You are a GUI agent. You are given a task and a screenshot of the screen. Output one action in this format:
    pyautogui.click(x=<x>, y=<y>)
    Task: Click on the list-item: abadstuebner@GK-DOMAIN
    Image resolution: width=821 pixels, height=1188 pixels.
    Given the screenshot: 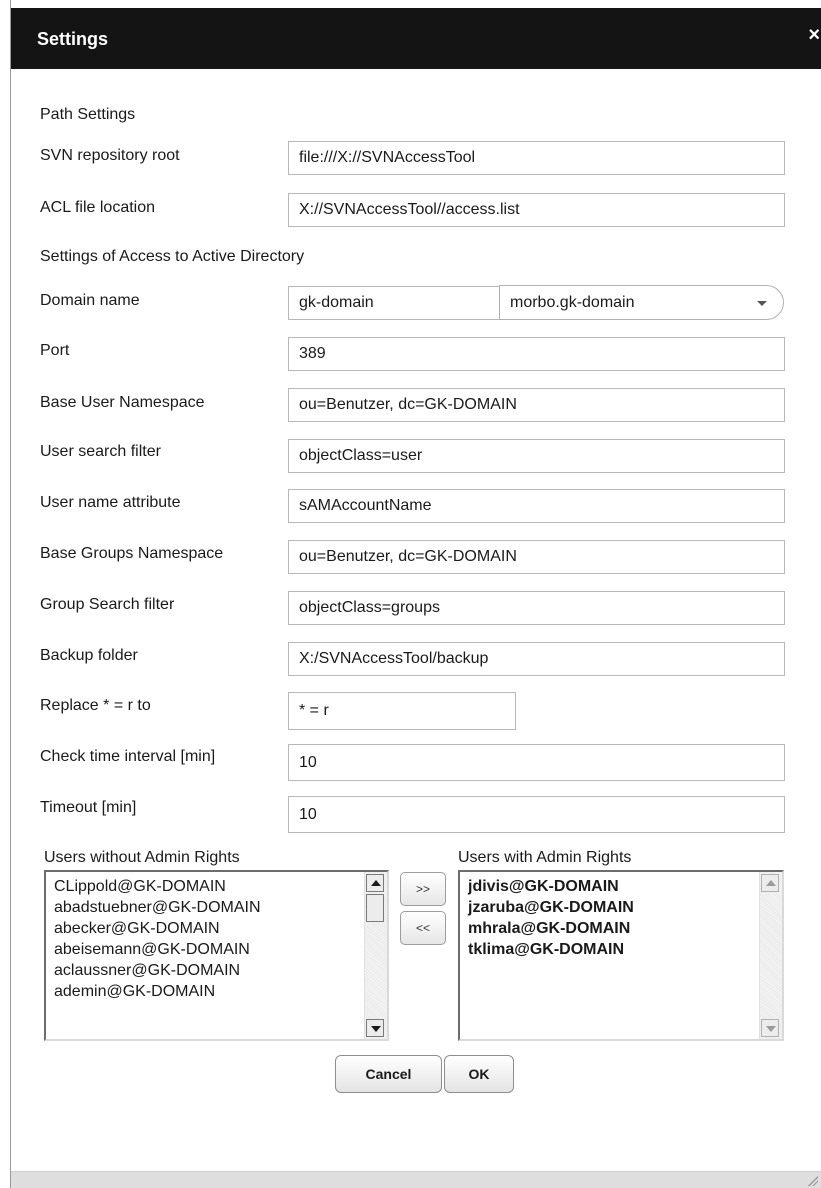 What is the action you would take?
    pyautogui.click(x=157, y=907)
    